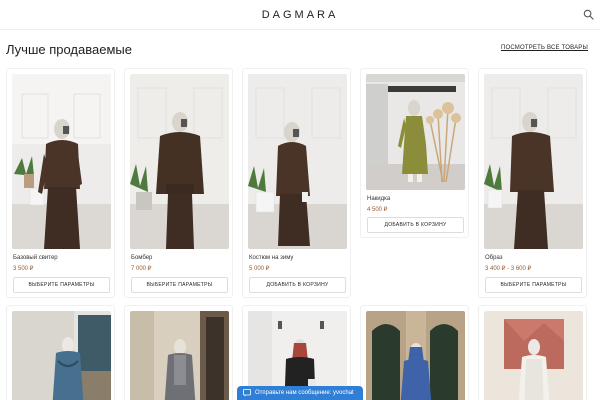  Describe the element at coordinates (304, 393) in the screenshot. I see `chat-widget-label: Отправьте нам сообщение: yvochat` at that location.